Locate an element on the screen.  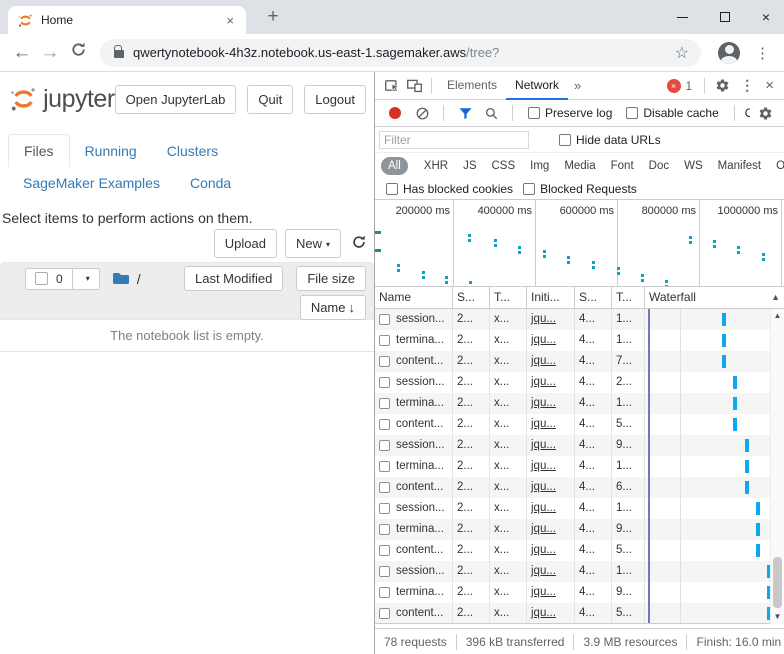
tab-running: Running is located at coordinates (111, 151).